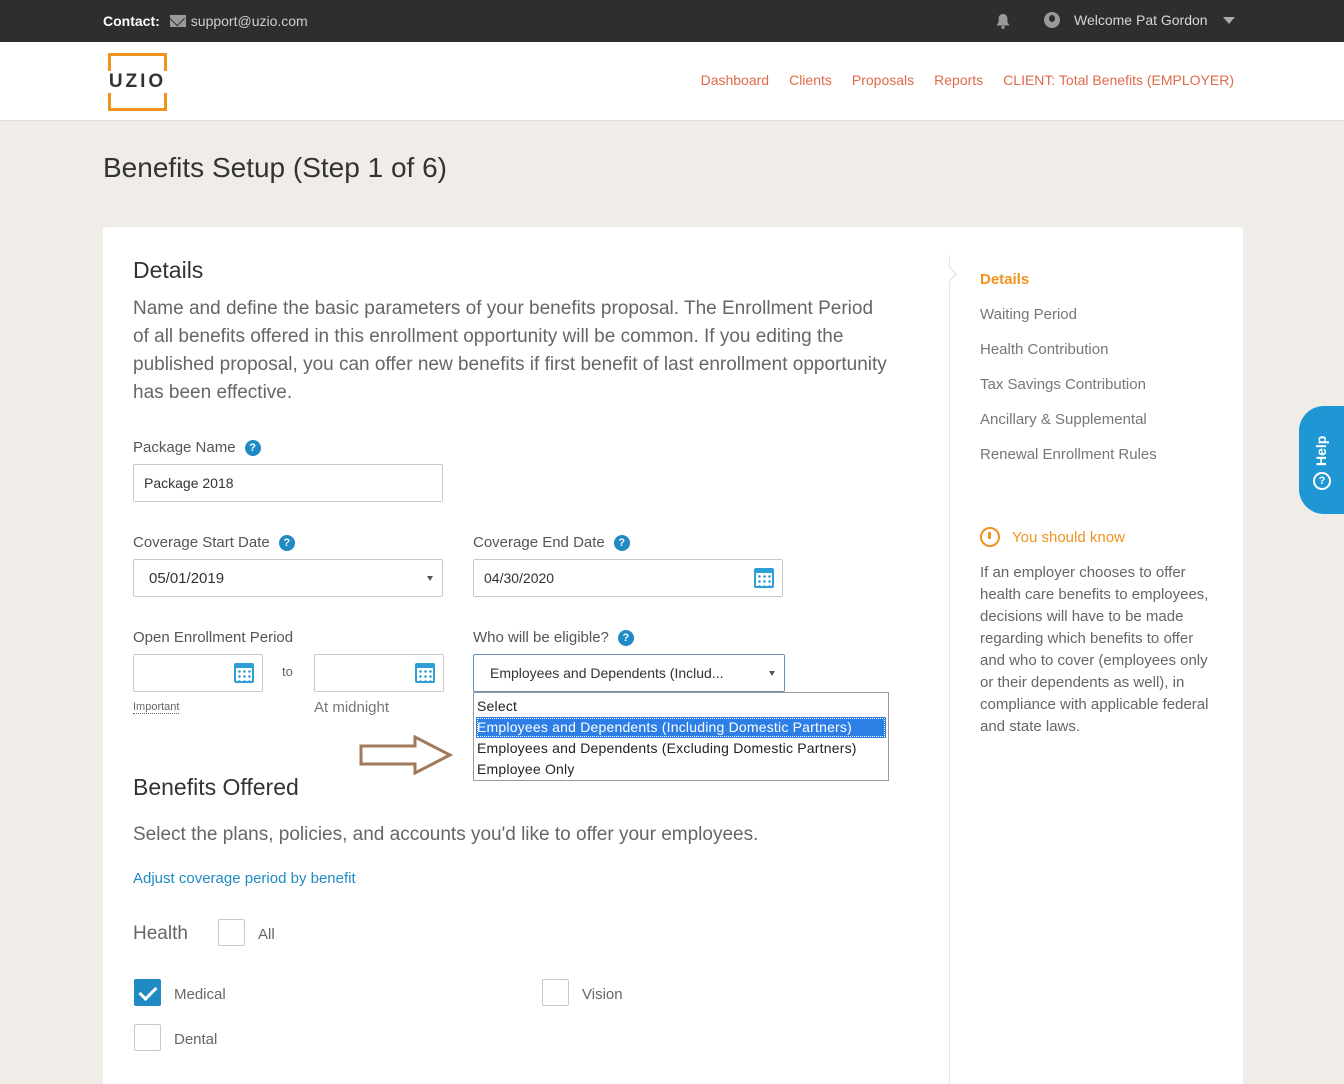 The image size is (1344, 1084). Describe the element at coordinates (1228, 20) in the screenshot. I see `chevron-down-icon` at that location.